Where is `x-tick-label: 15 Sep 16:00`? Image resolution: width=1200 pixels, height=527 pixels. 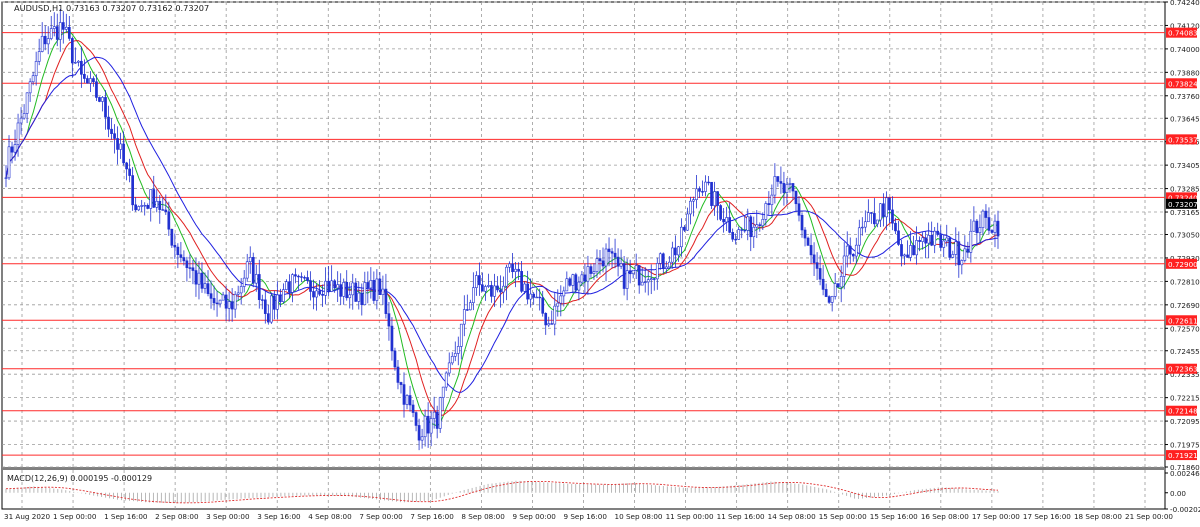 x-tick-label: 15 Sep 16:00 is located at coordinates (894, 516).